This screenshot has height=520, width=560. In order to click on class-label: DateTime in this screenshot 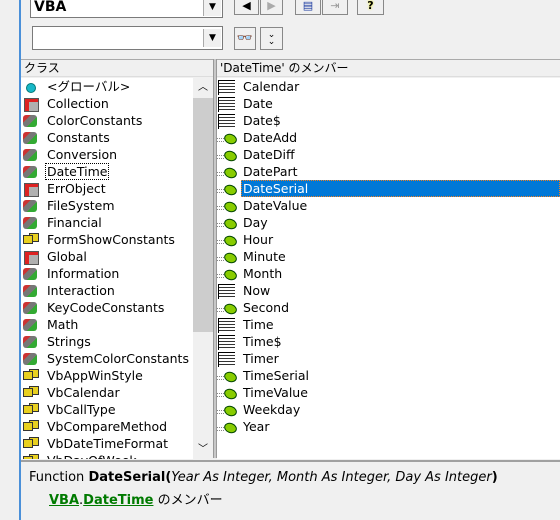, I will do `click(77, 171)`.